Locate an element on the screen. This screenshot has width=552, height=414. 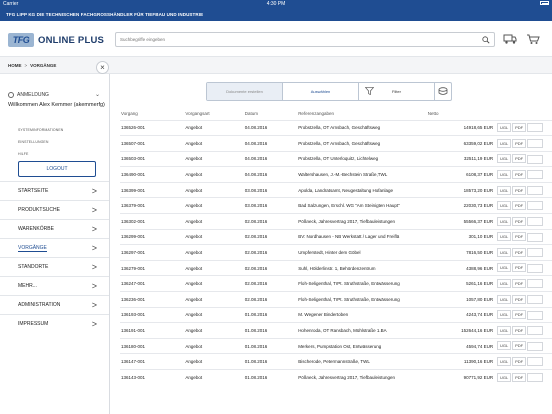
logout-button: LOGOUT is located at coordinates (57, 169).